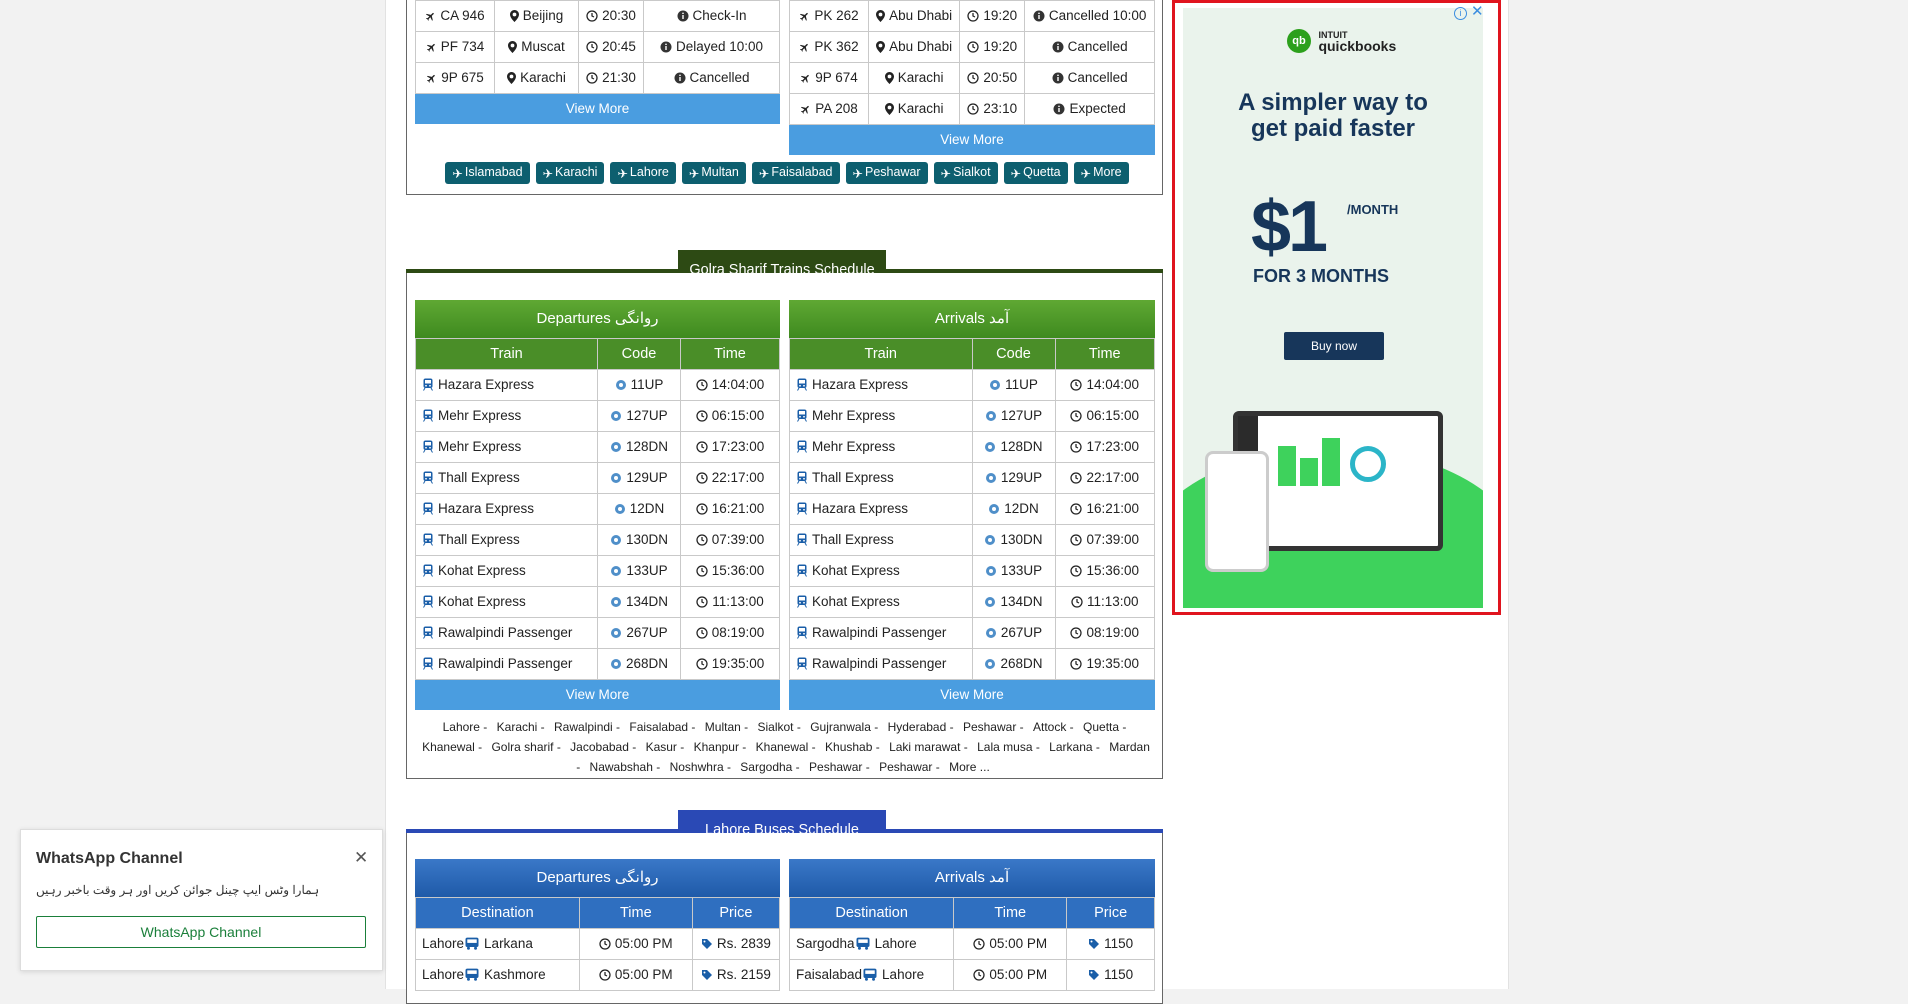 Image resolution: width=1908 pixels, height=1004 pixels. Describe the element at coordinates (643, 173) in the screenshot. I see `city-tag-button: ✈ Lahore` at that location.